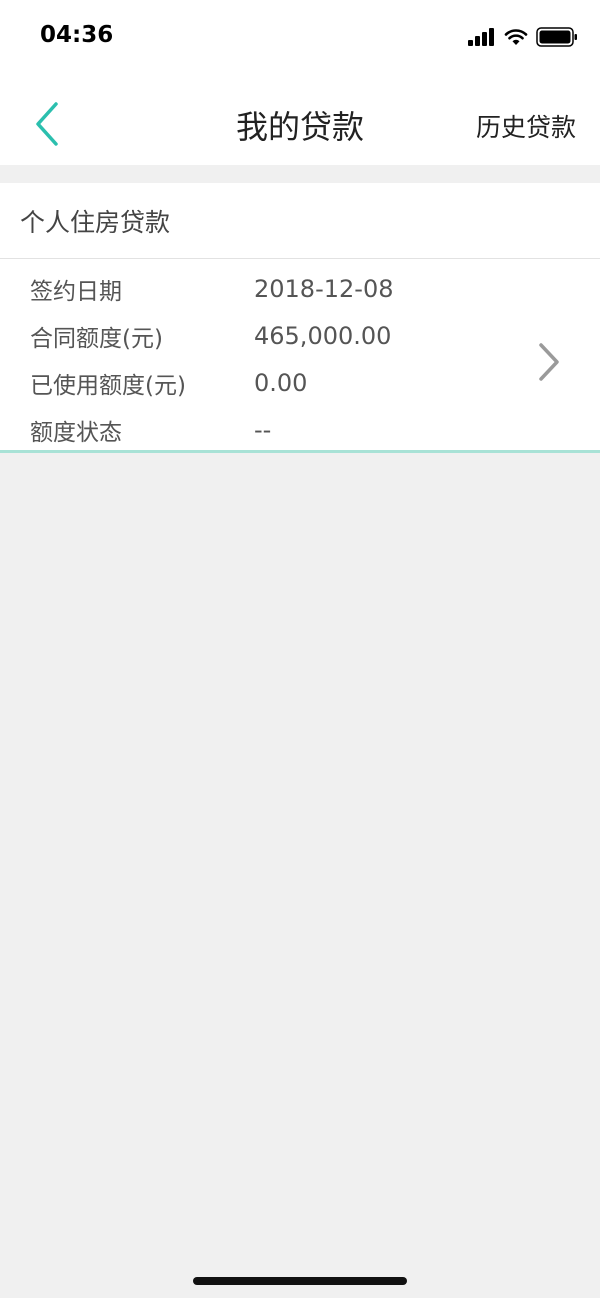 Image resolution: width=600 pixels, height=1298 pixels. I want to click on detail-row-sign-date: 签约日期 2018-12-08, so click(300, 289).